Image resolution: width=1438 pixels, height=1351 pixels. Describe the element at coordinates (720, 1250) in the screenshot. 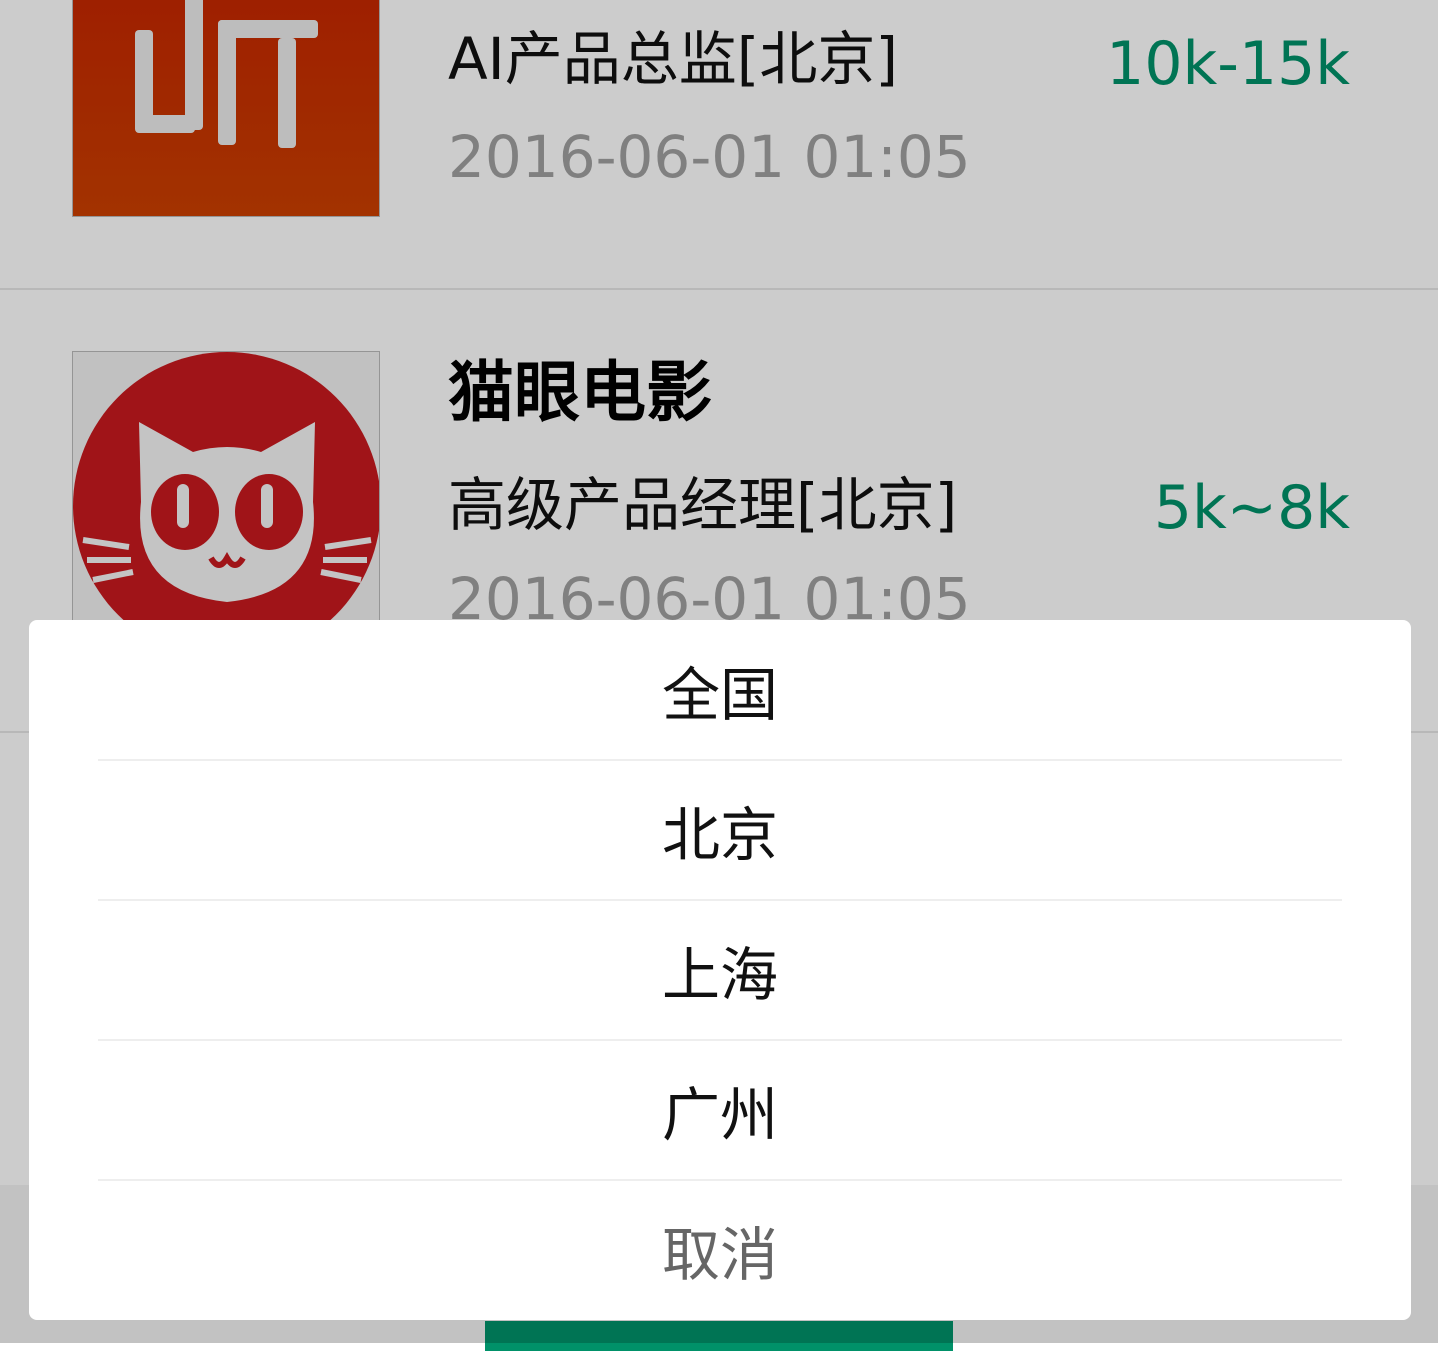

I see `cancel-button: 取消` at that location.